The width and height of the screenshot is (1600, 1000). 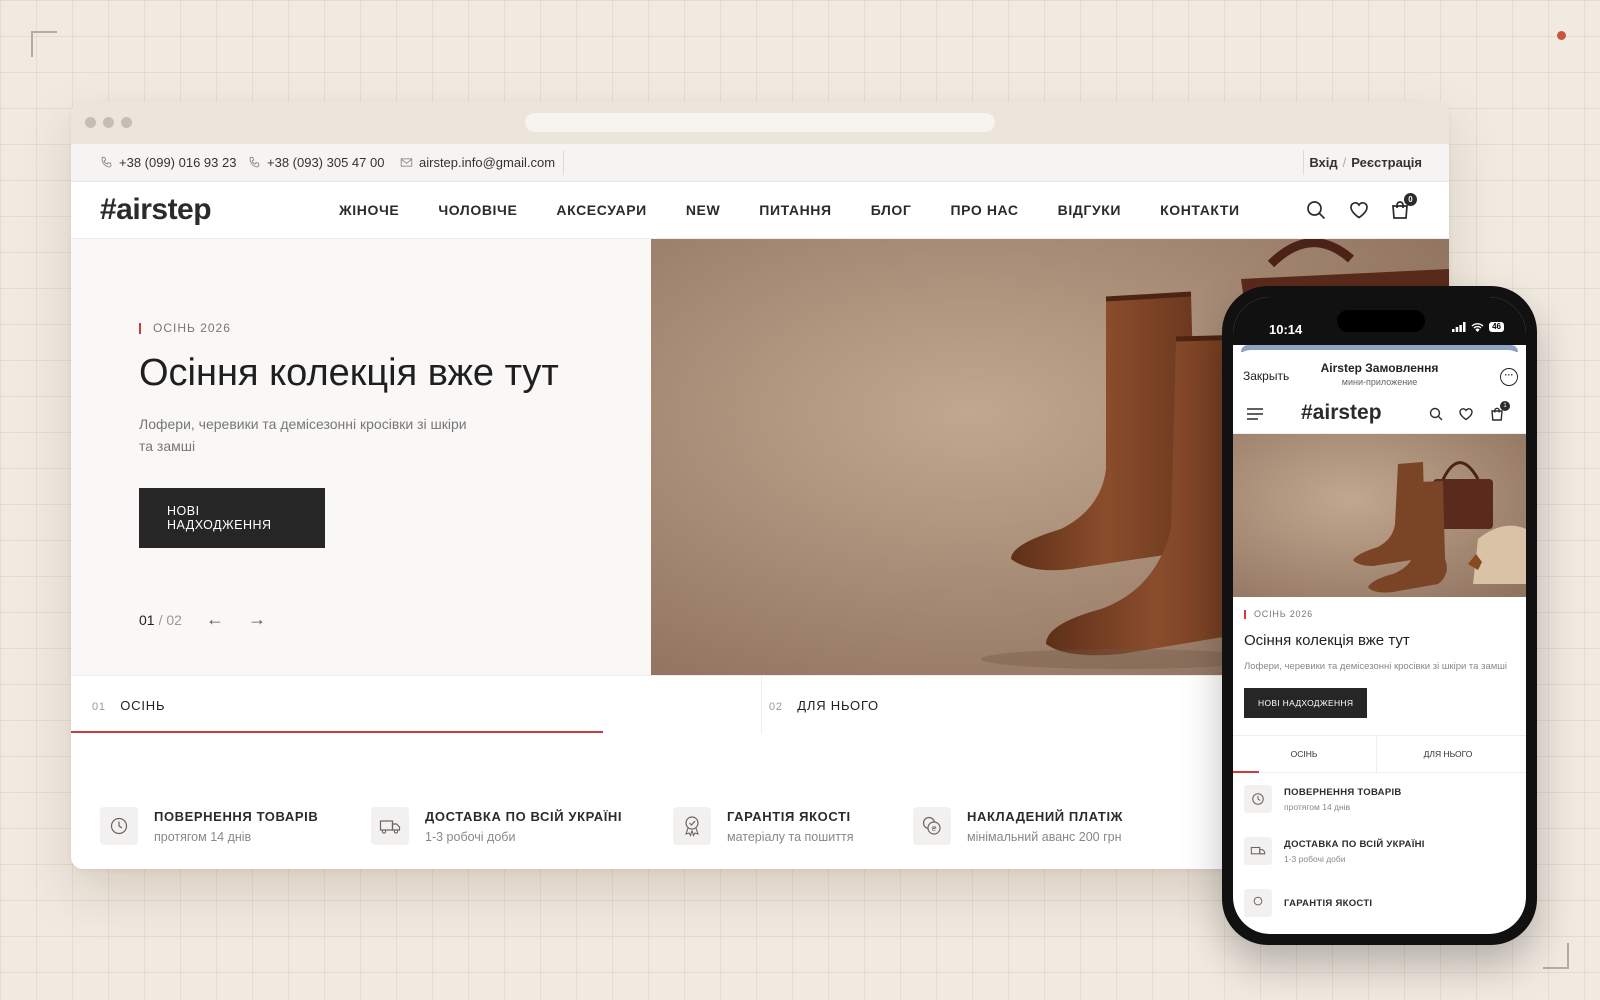 I want to click on feature-subtitle: протягом 14 днів, so click(x=1317, y=806).